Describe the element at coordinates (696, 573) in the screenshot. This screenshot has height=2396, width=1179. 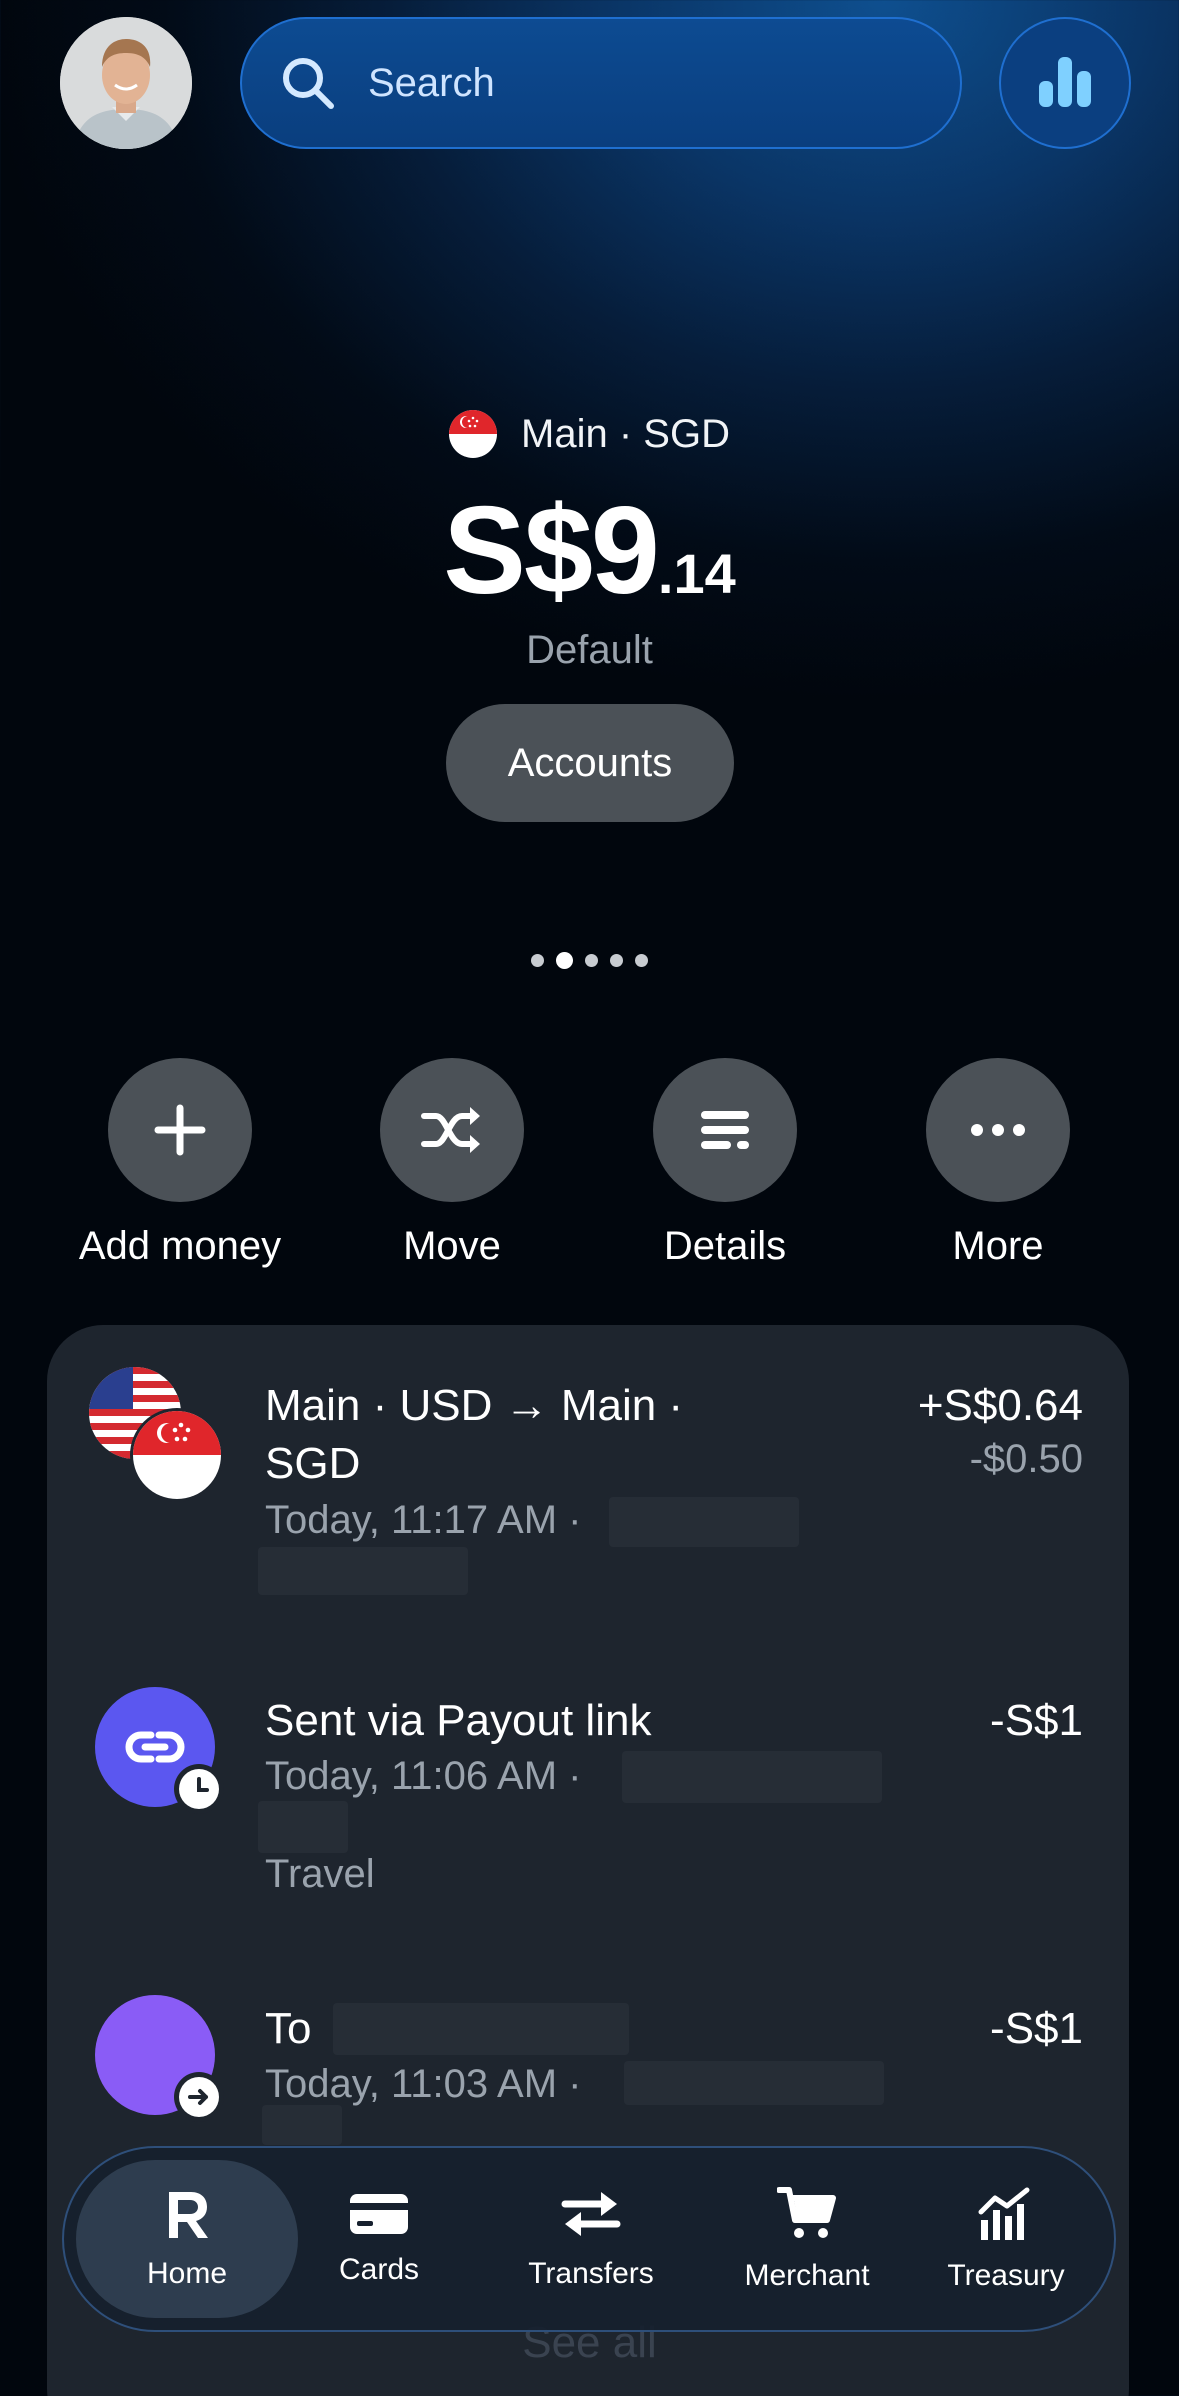
I see `balance-cents: .14` at that location.